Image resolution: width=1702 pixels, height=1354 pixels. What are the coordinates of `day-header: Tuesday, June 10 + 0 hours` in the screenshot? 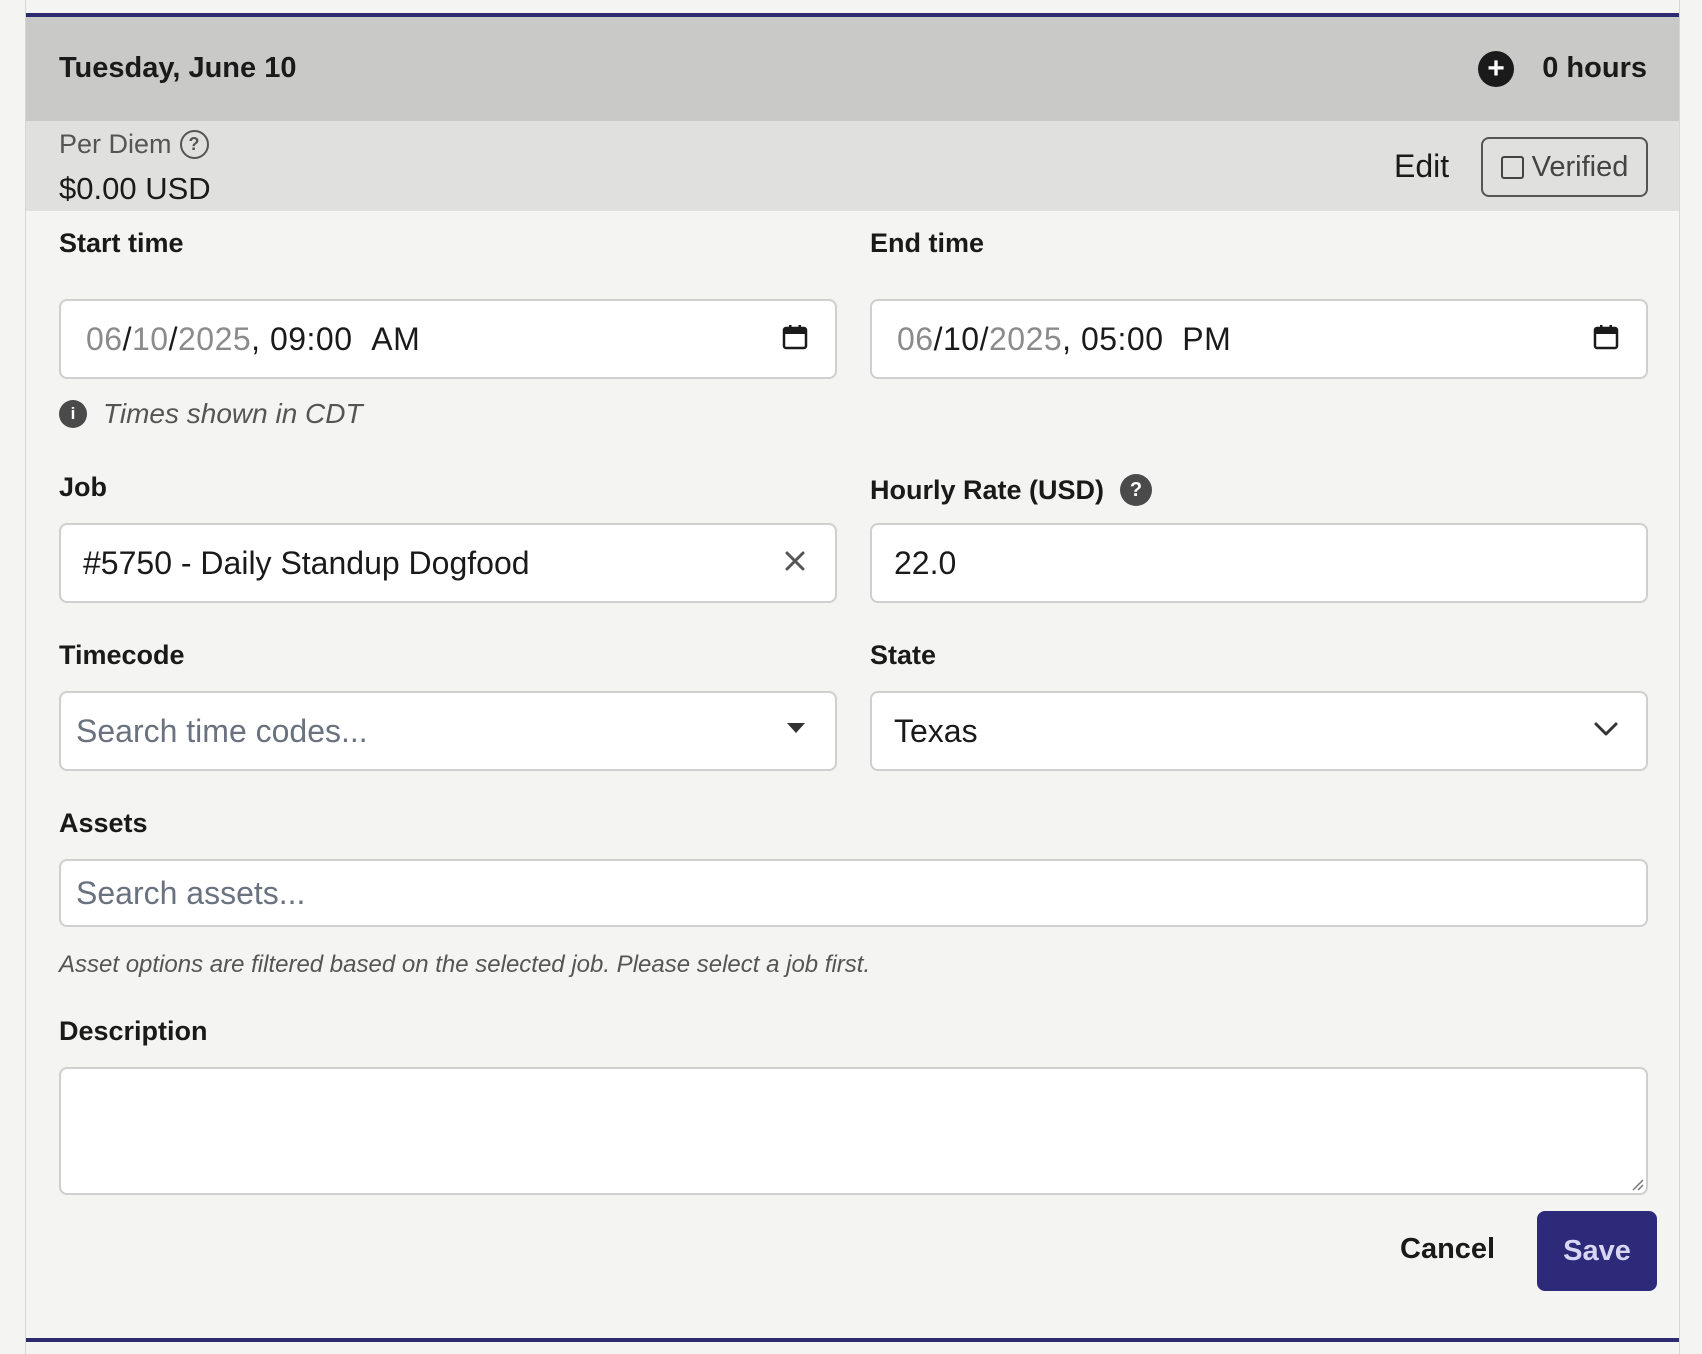 It's located at (852, 69).